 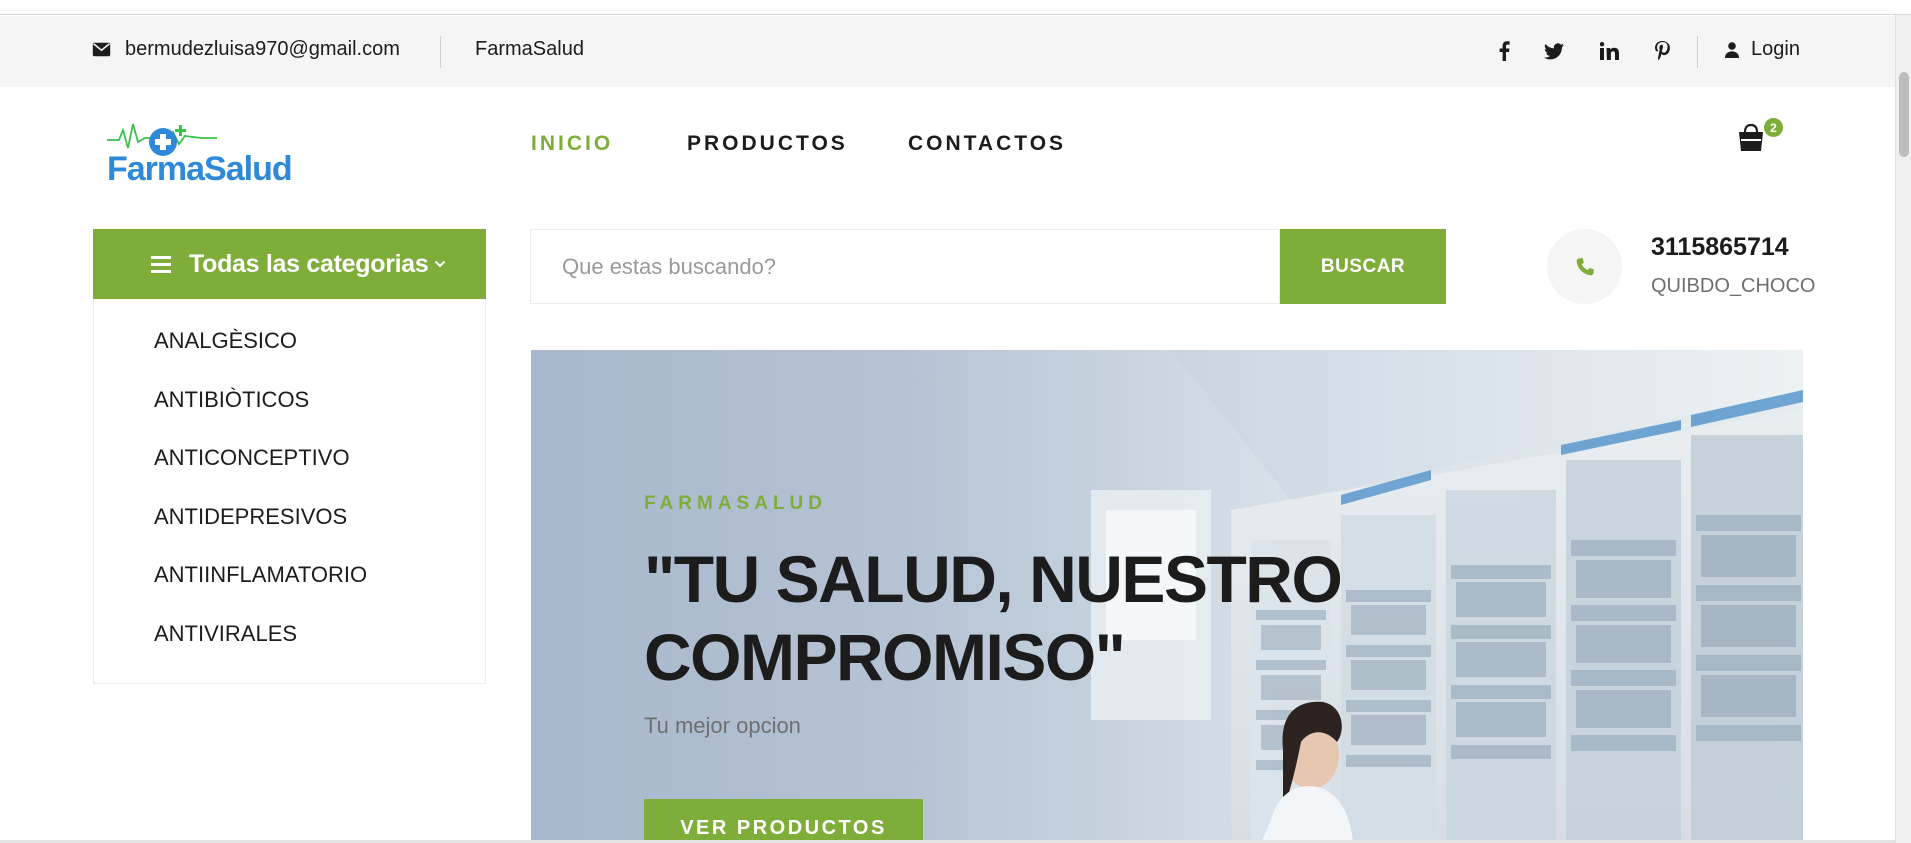 I want to click on phone-icon, so click(x=1585, y=266).